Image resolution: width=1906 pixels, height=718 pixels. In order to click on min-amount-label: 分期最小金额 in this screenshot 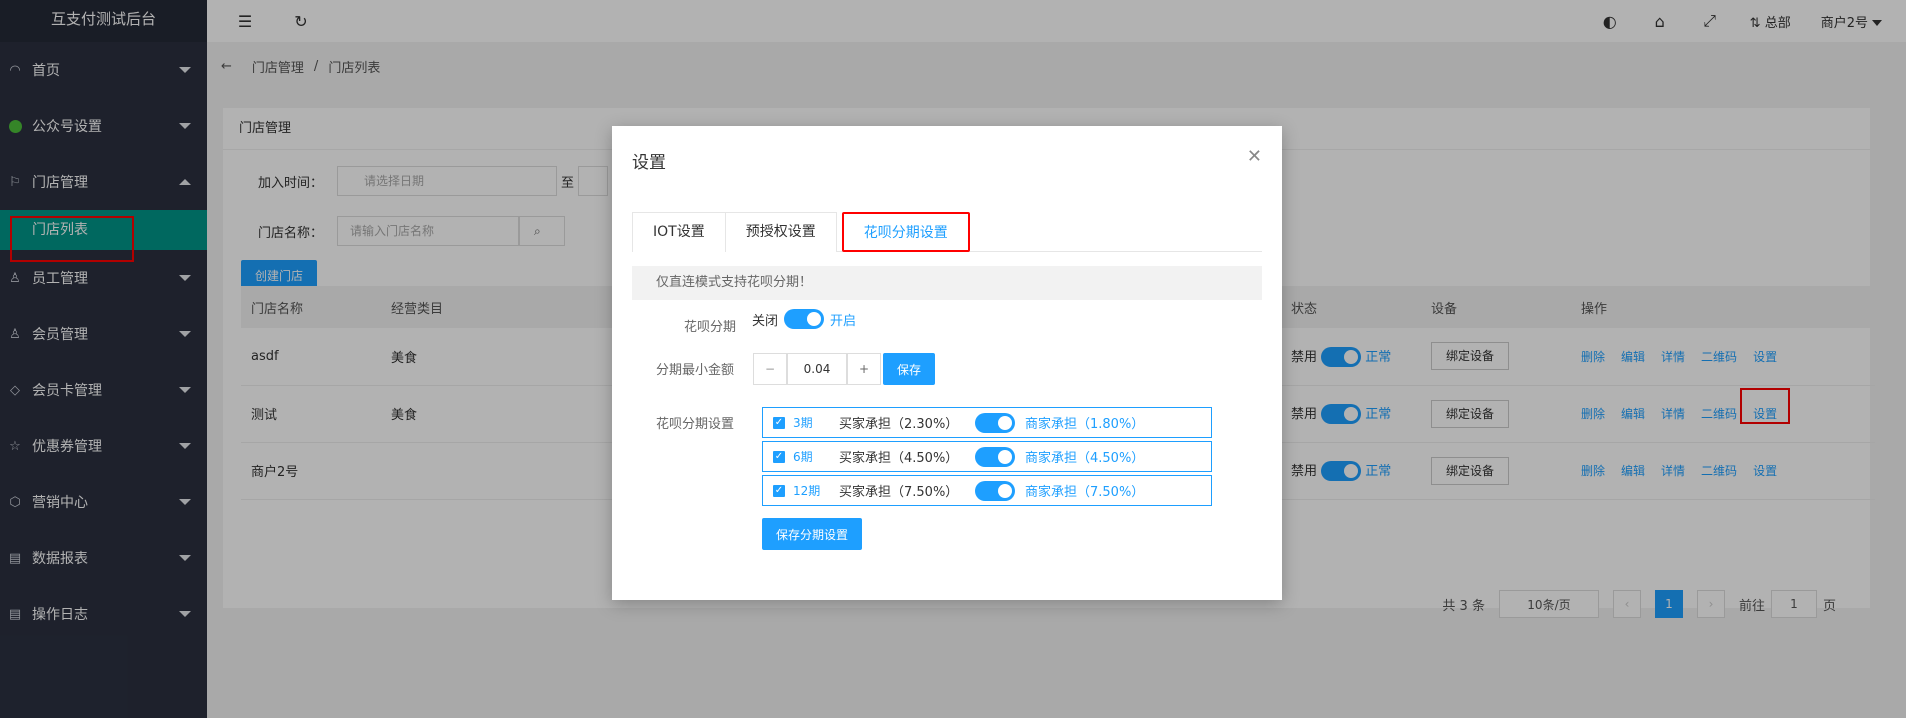, I will do `click(695, 370)`.